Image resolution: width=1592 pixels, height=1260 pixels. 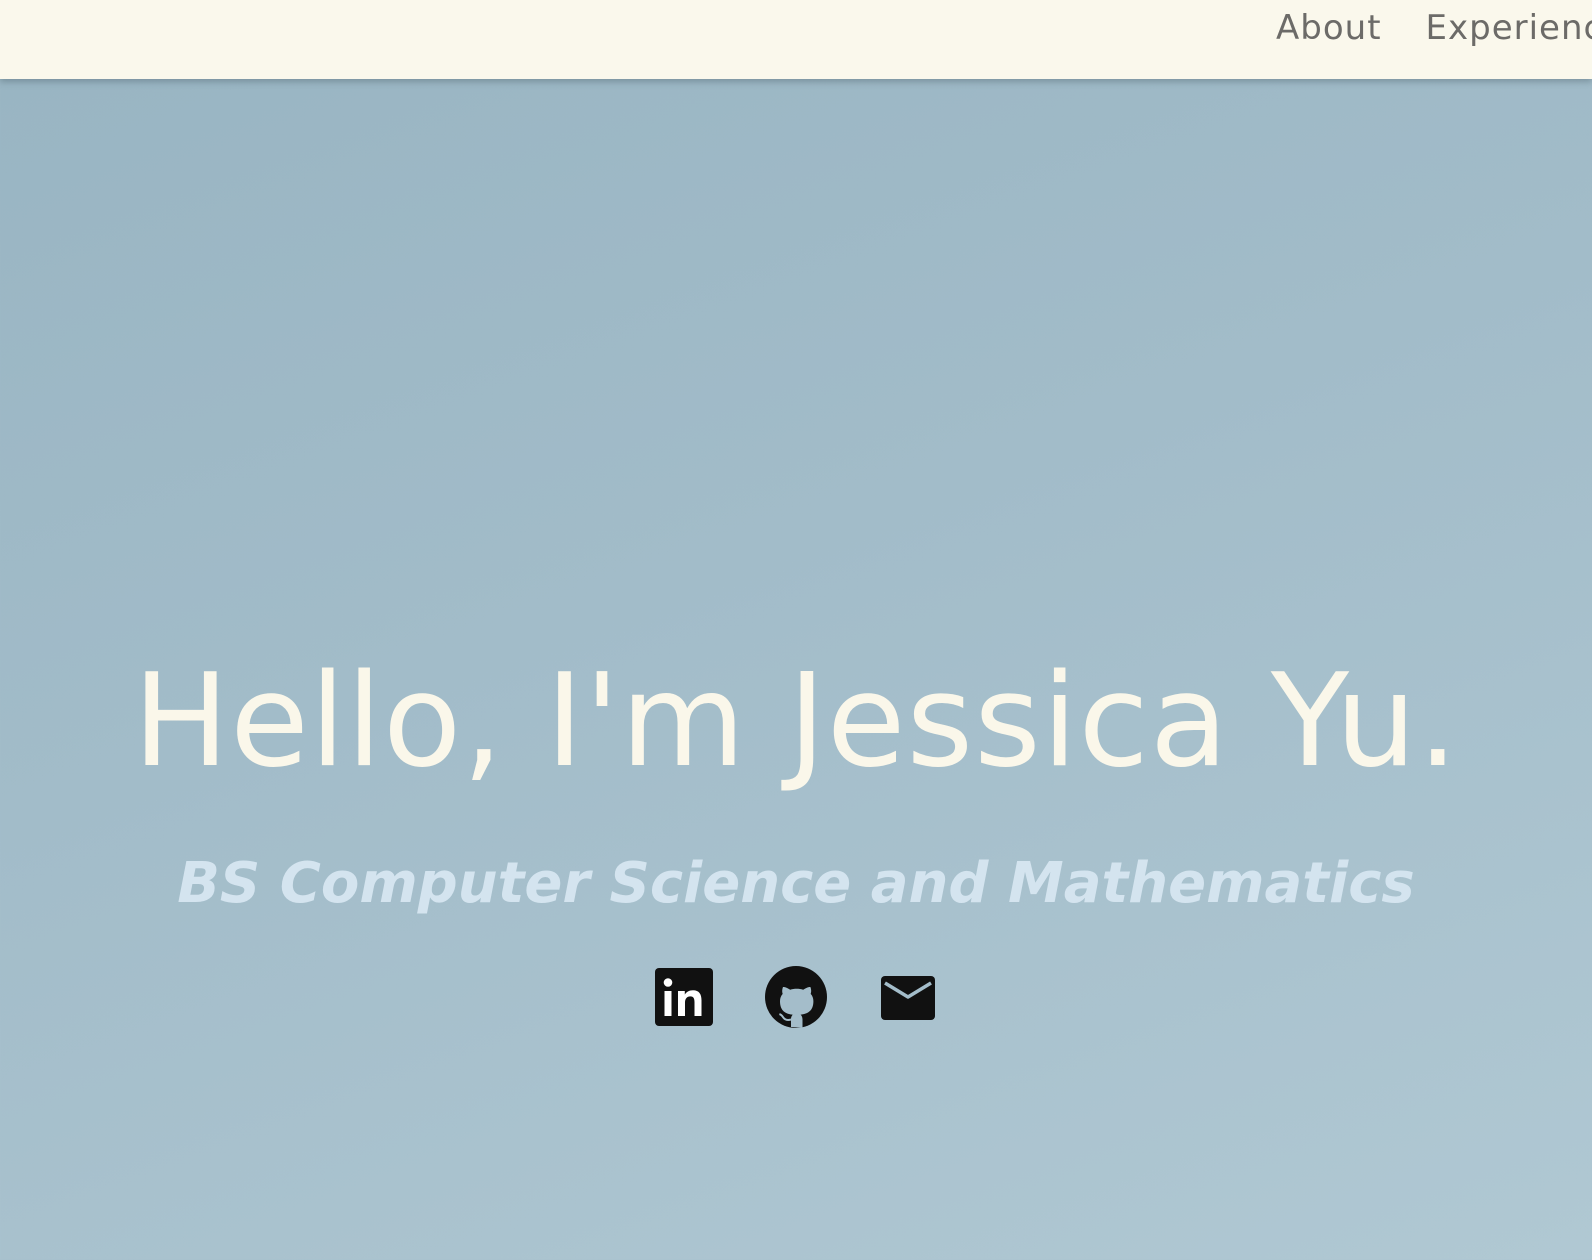 What do you see at coordinates (796, 883) in the screenshot?
I see `hero-subtitle: BS Computer Science and Mathematics` at bounding box center [796, 883].